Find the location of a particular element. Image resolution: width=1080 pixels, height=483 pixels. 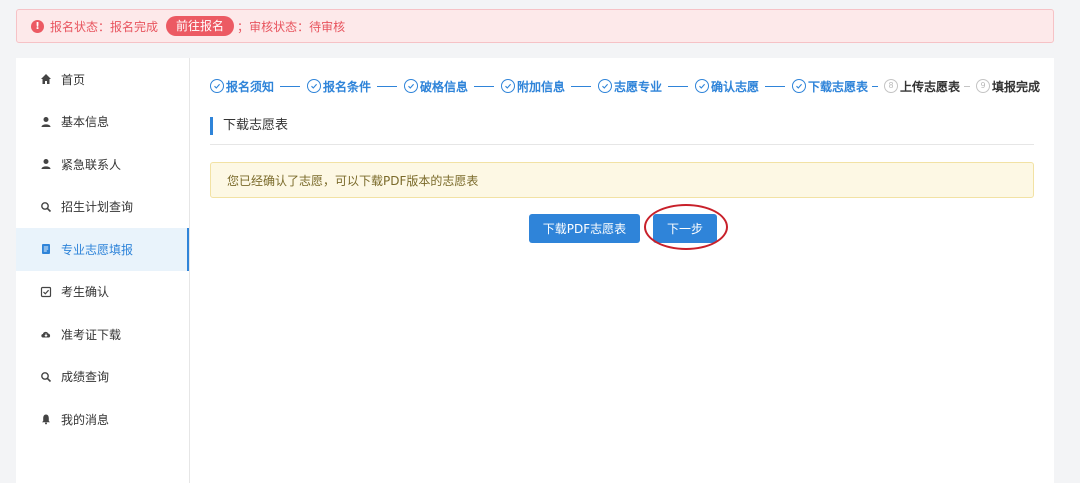

step-number-icon: 9 is located at coordinates (983, 86).